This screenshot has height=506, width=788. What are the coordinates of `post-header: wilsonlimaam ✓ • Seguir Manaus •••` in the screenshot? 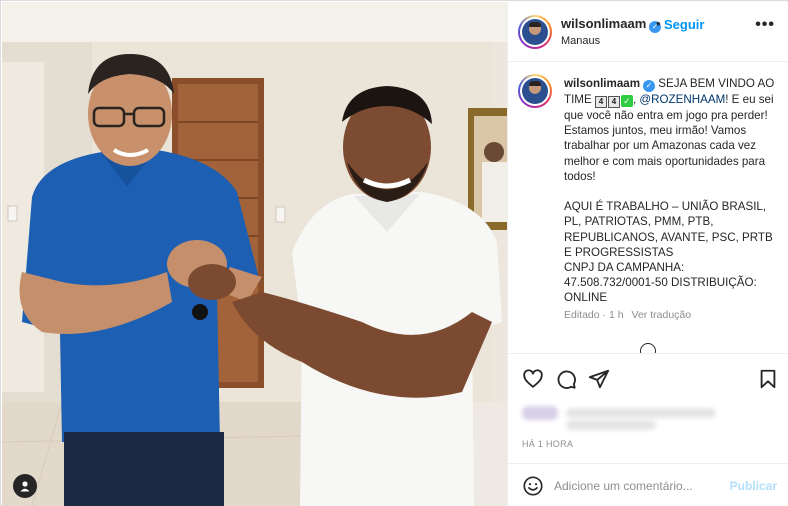 It's located at (648, 32).